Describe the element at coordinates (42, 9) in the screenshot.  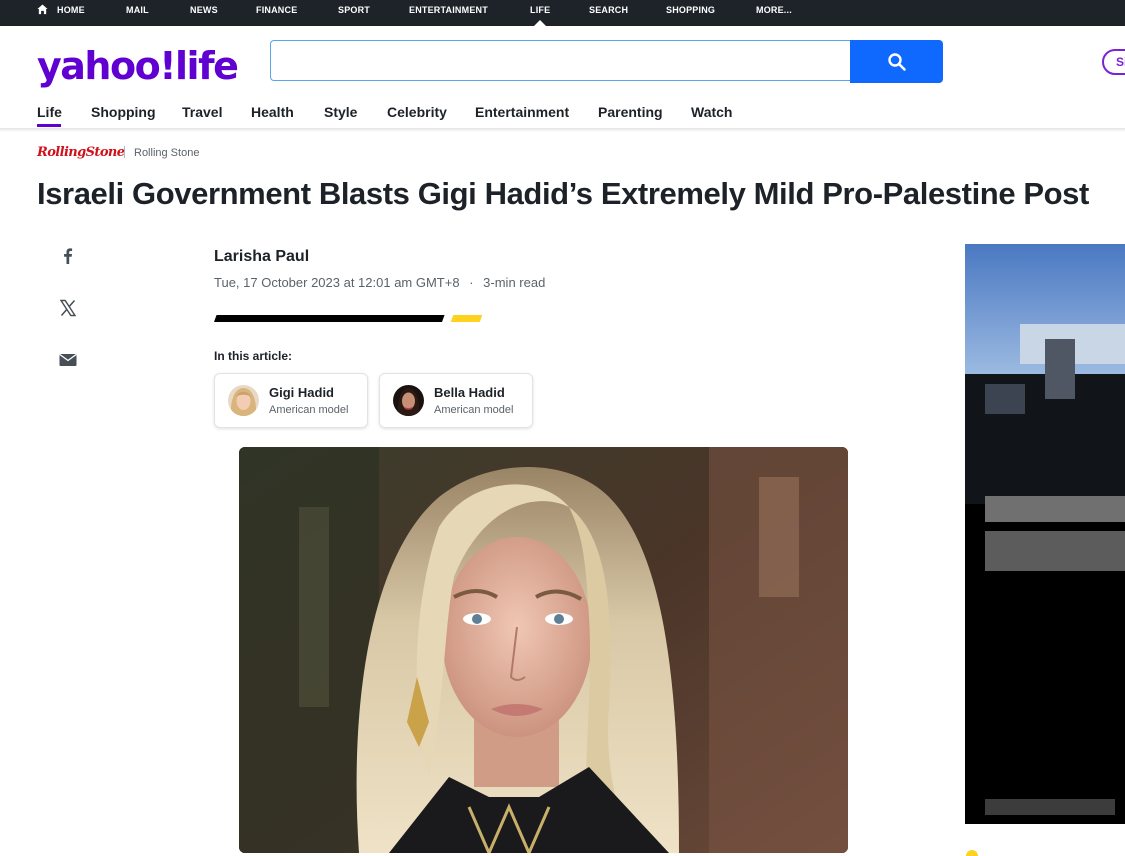
I see `home-icon` at that location.